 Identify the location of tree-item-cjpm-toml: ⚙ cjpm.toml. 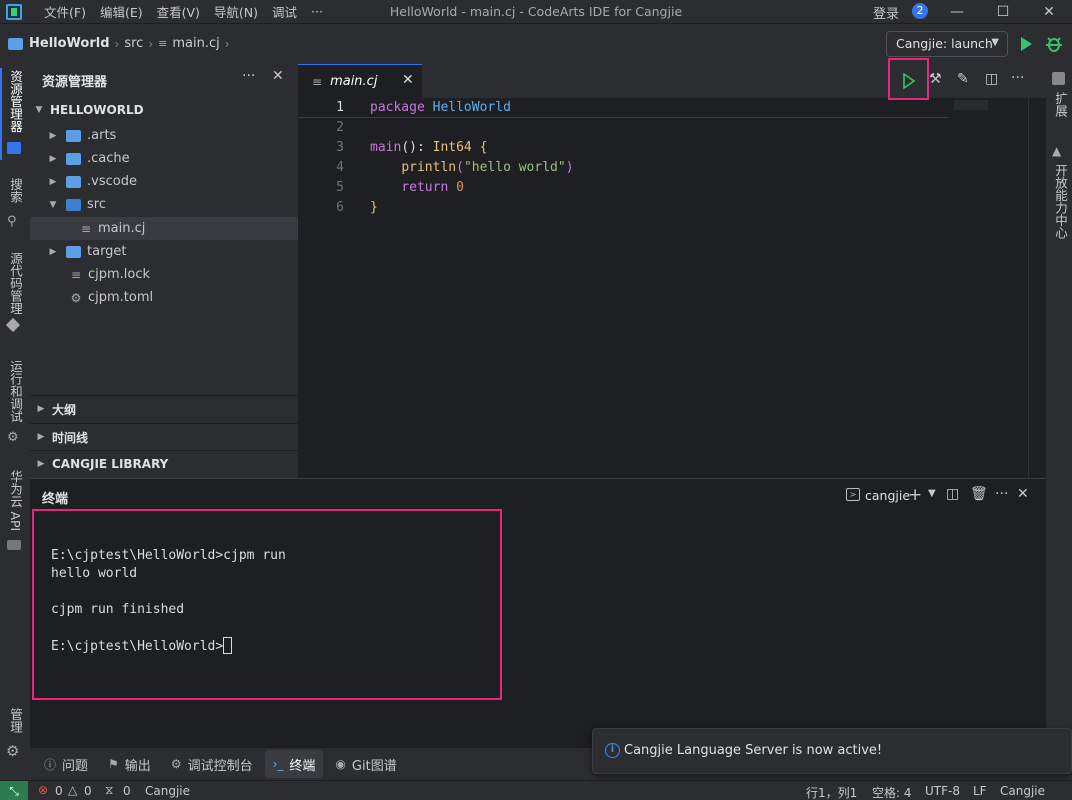
(164, 297).